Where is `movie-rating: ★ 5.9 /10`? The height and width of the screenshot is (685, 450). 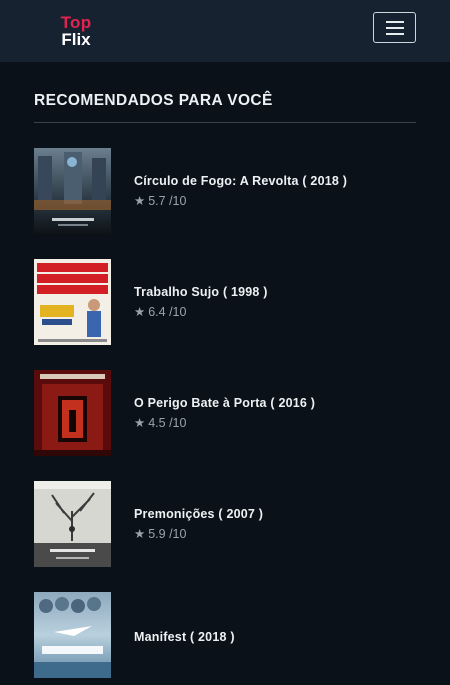
movie-rating: ★ 5.9 /10 is located at coordinates (160, 534).